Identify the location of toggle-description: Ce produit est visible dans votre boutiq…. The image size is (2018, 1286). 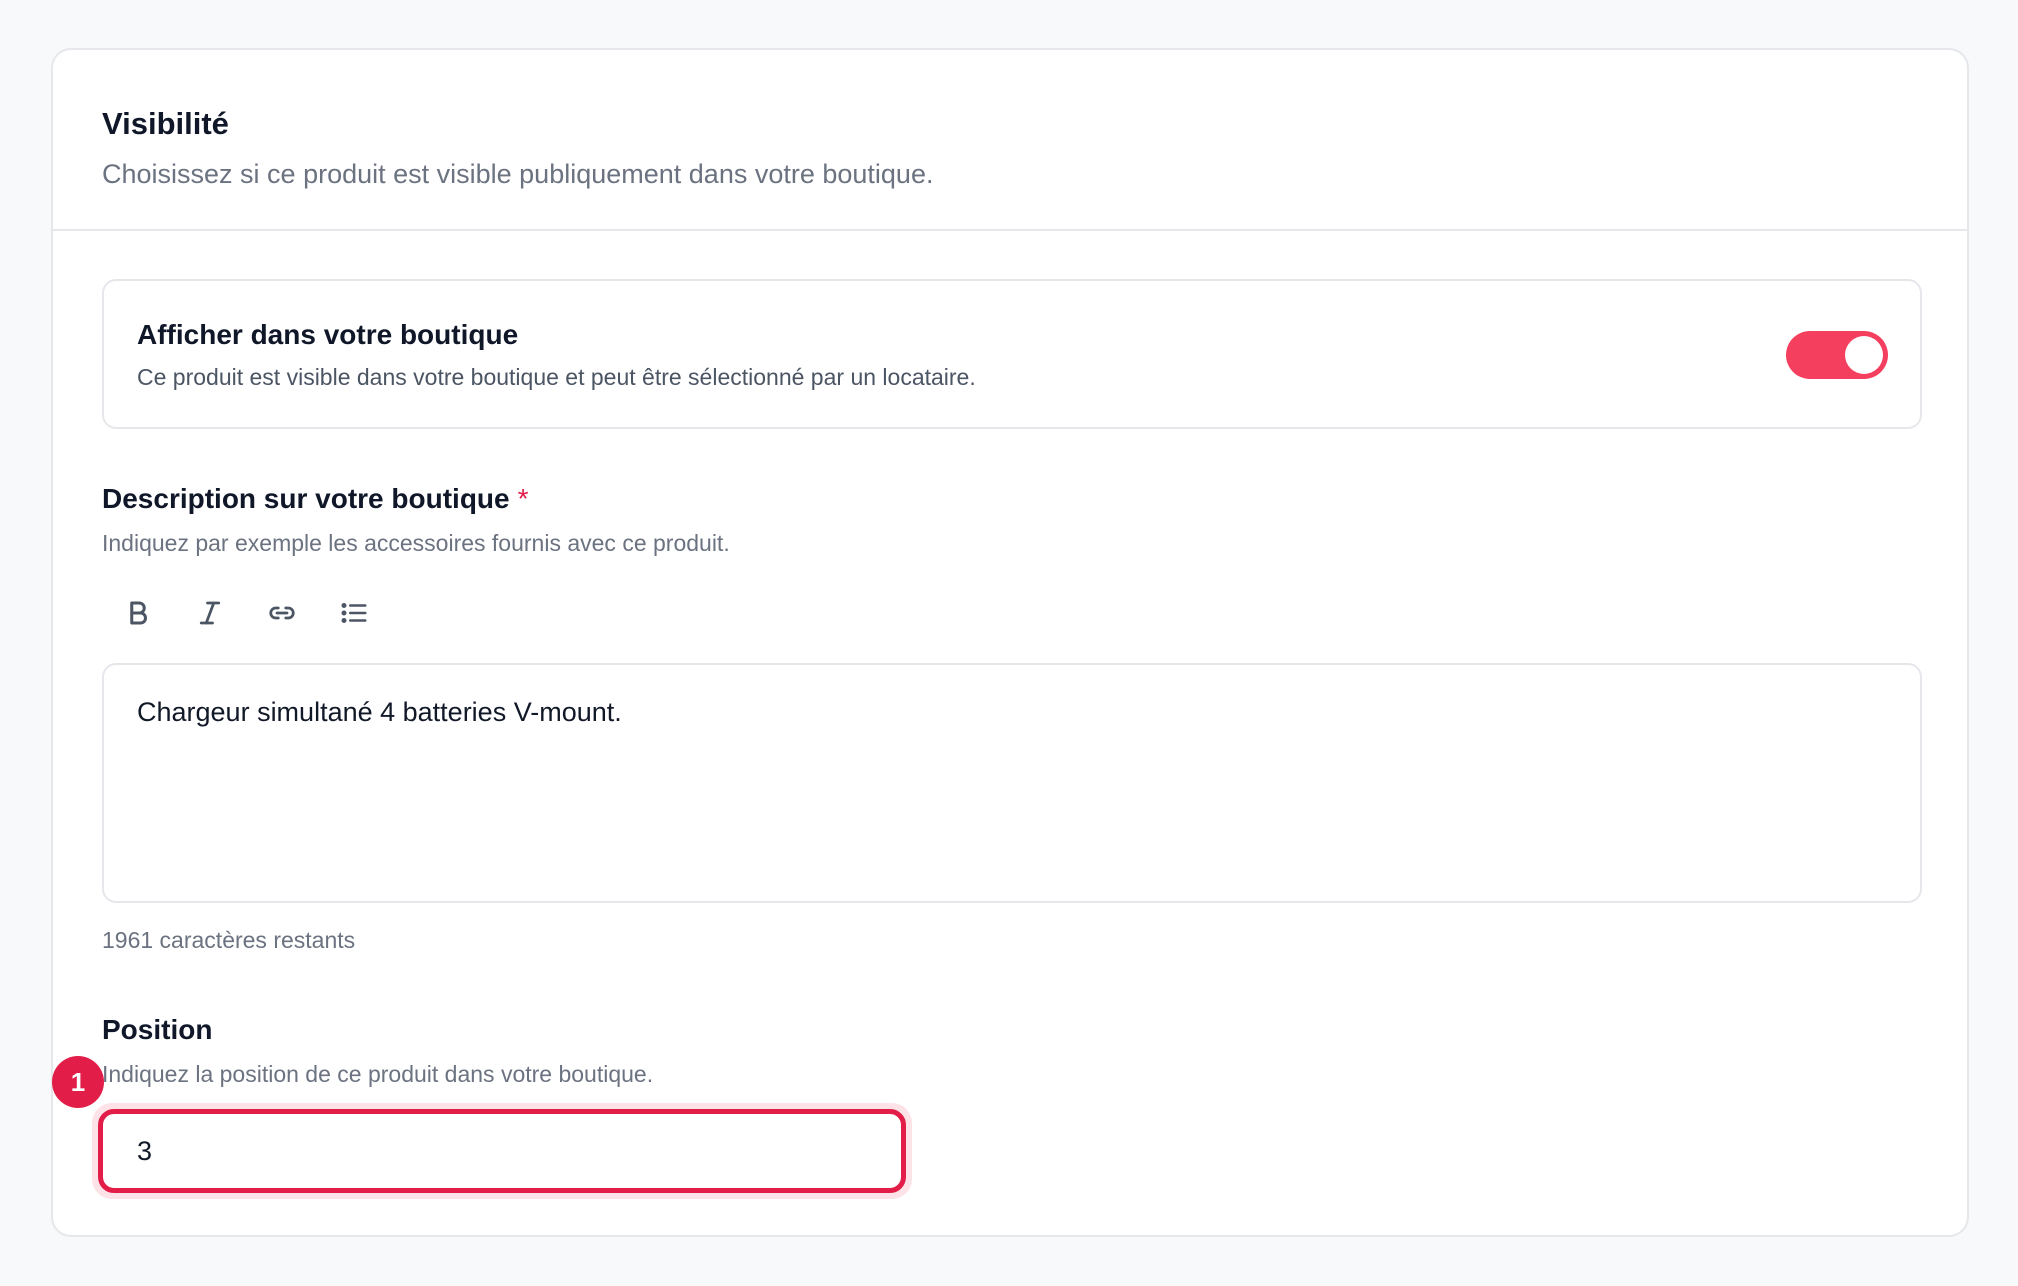
(556, 377).